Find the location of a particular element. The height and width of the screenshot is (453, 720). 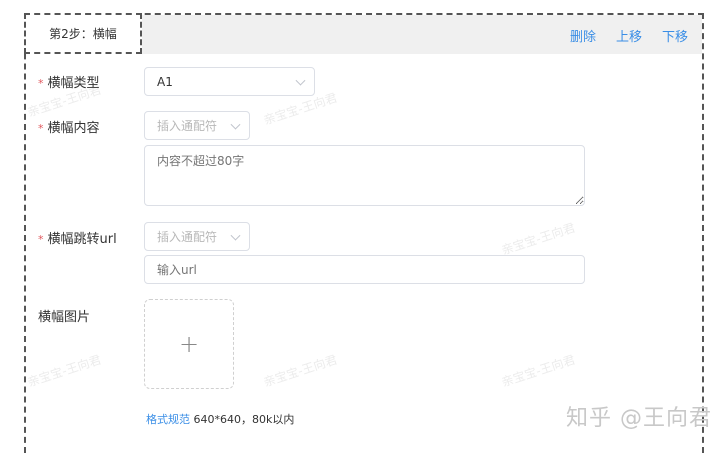

banner-content-label: * 横幅内容 is located at coordinates (69, 126).